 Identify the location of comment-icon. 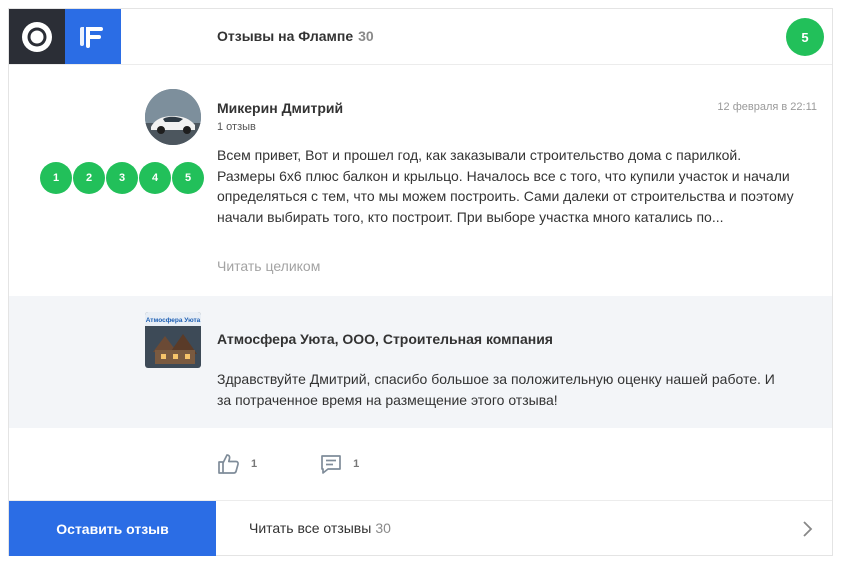
(331, 464).